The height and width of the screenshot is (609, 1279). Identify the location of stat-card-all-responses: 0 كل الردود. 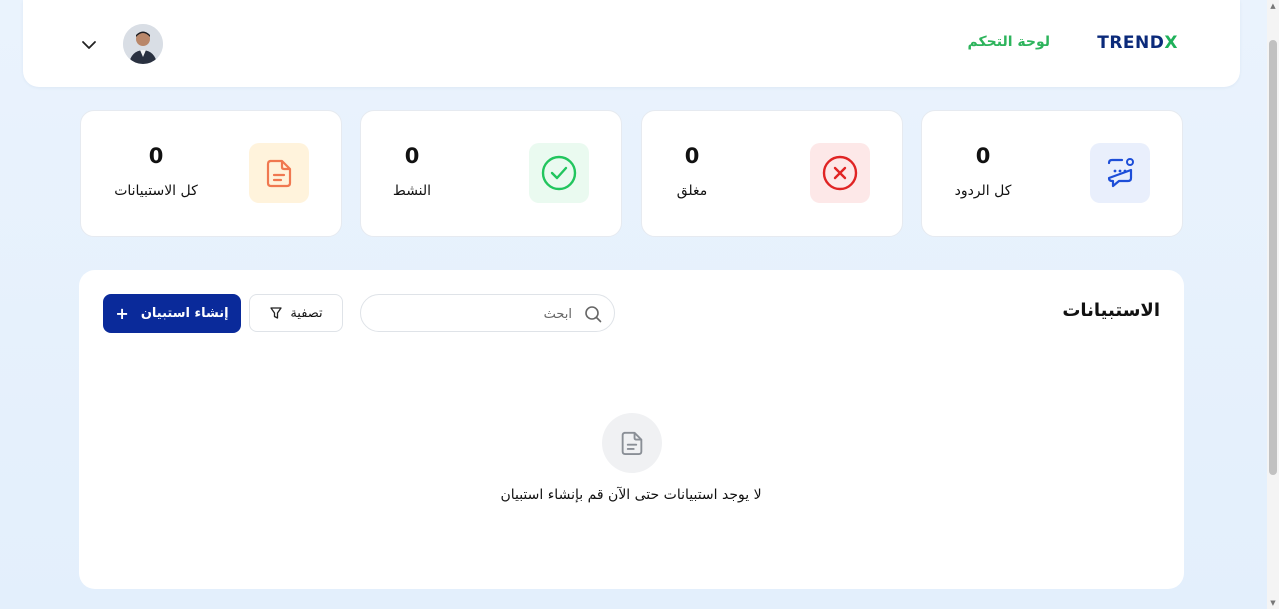
(1052, 173).